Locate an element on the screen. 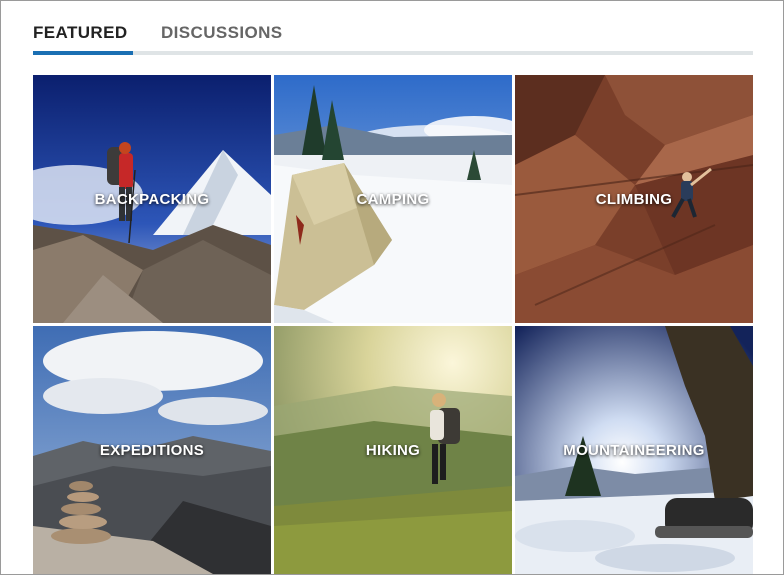  tile-mountaineering: MOUNTAINEERING is located at coordinates (634, 450).